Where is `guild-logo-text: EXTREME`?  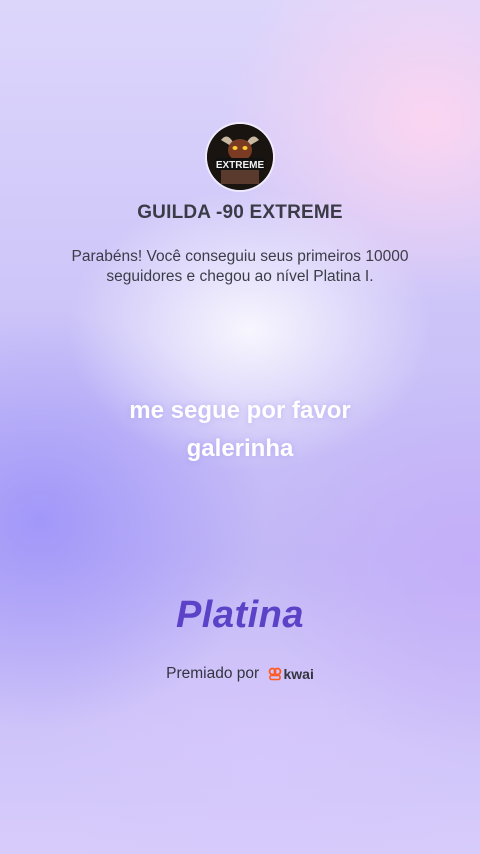
guild-logo-text: EXTREME is located at coordinates (240, 165).